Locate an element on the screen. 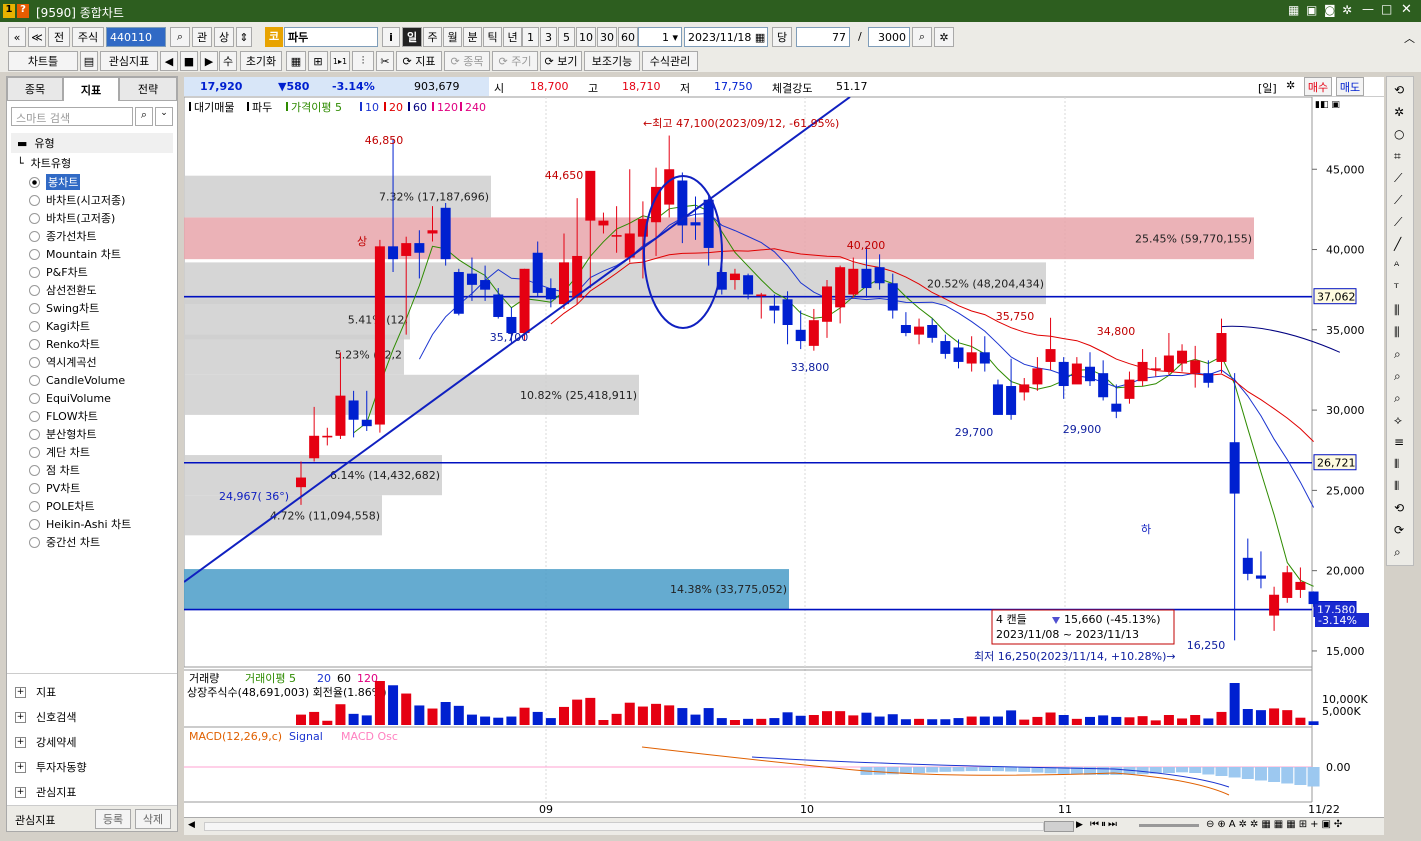  aux-button: 보조기능 is located at coordinates (612, 61).